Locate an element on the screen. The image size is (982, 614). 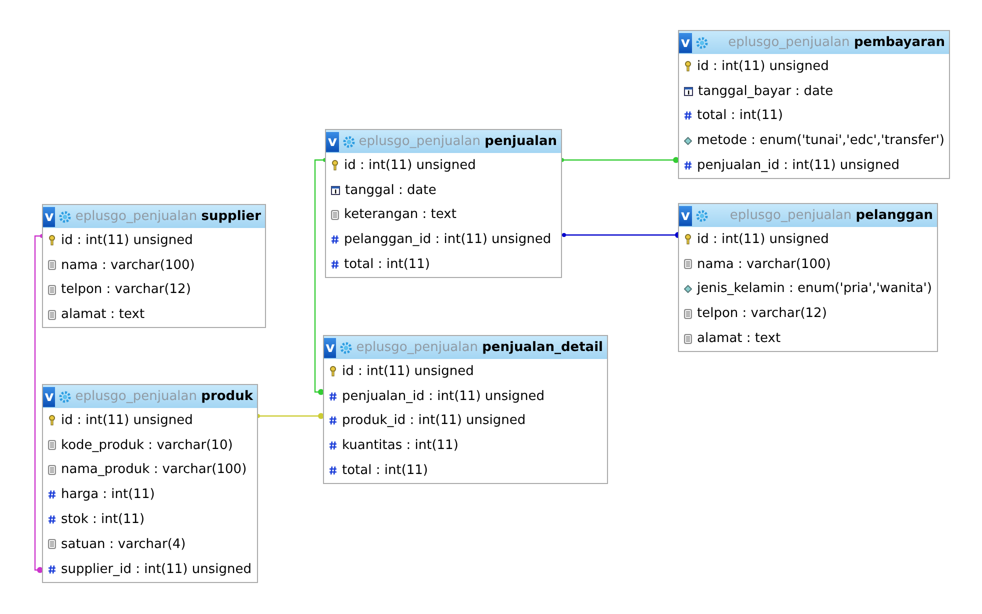
column-label: jenis_kelamin : enum('pria','wanita') is located at coordinates (814, 288).